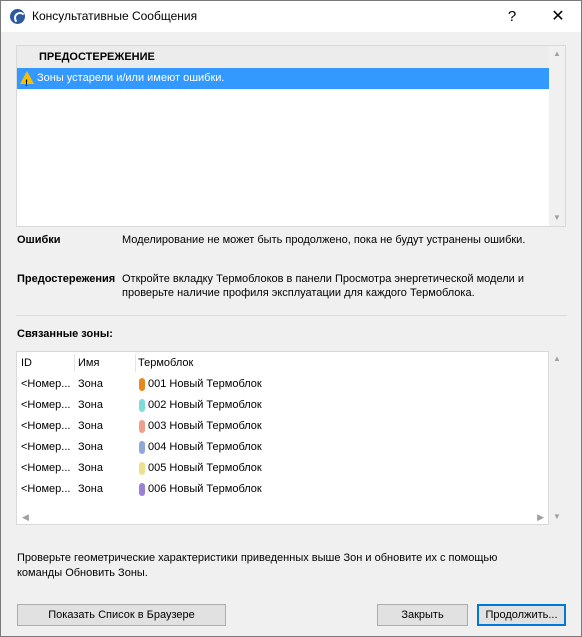 This screenshot has width=582, height=637. Describe the element at coordinates (205, 405) in the screenshot. I see `cell-thermal-block: 002 Новый Термоблок` at that location.